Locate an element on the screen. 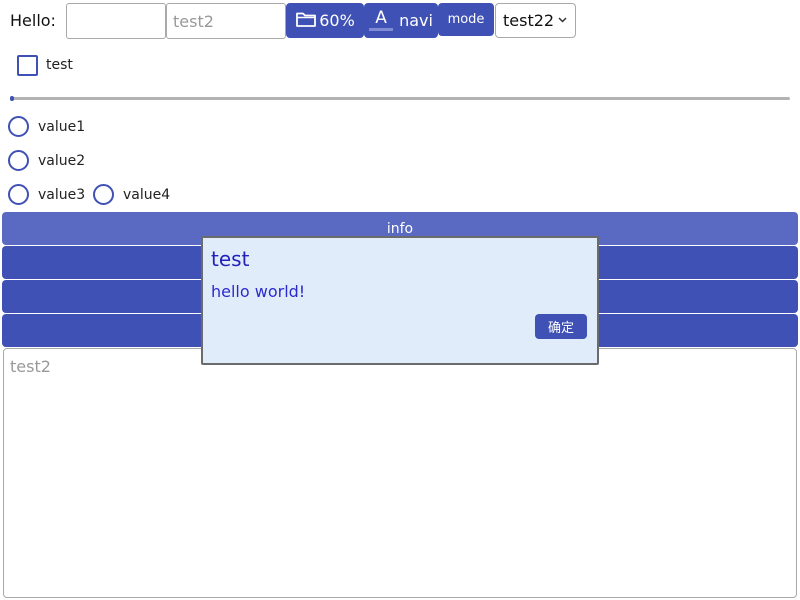  mode-button: mode is located at coordinates (466, 19).